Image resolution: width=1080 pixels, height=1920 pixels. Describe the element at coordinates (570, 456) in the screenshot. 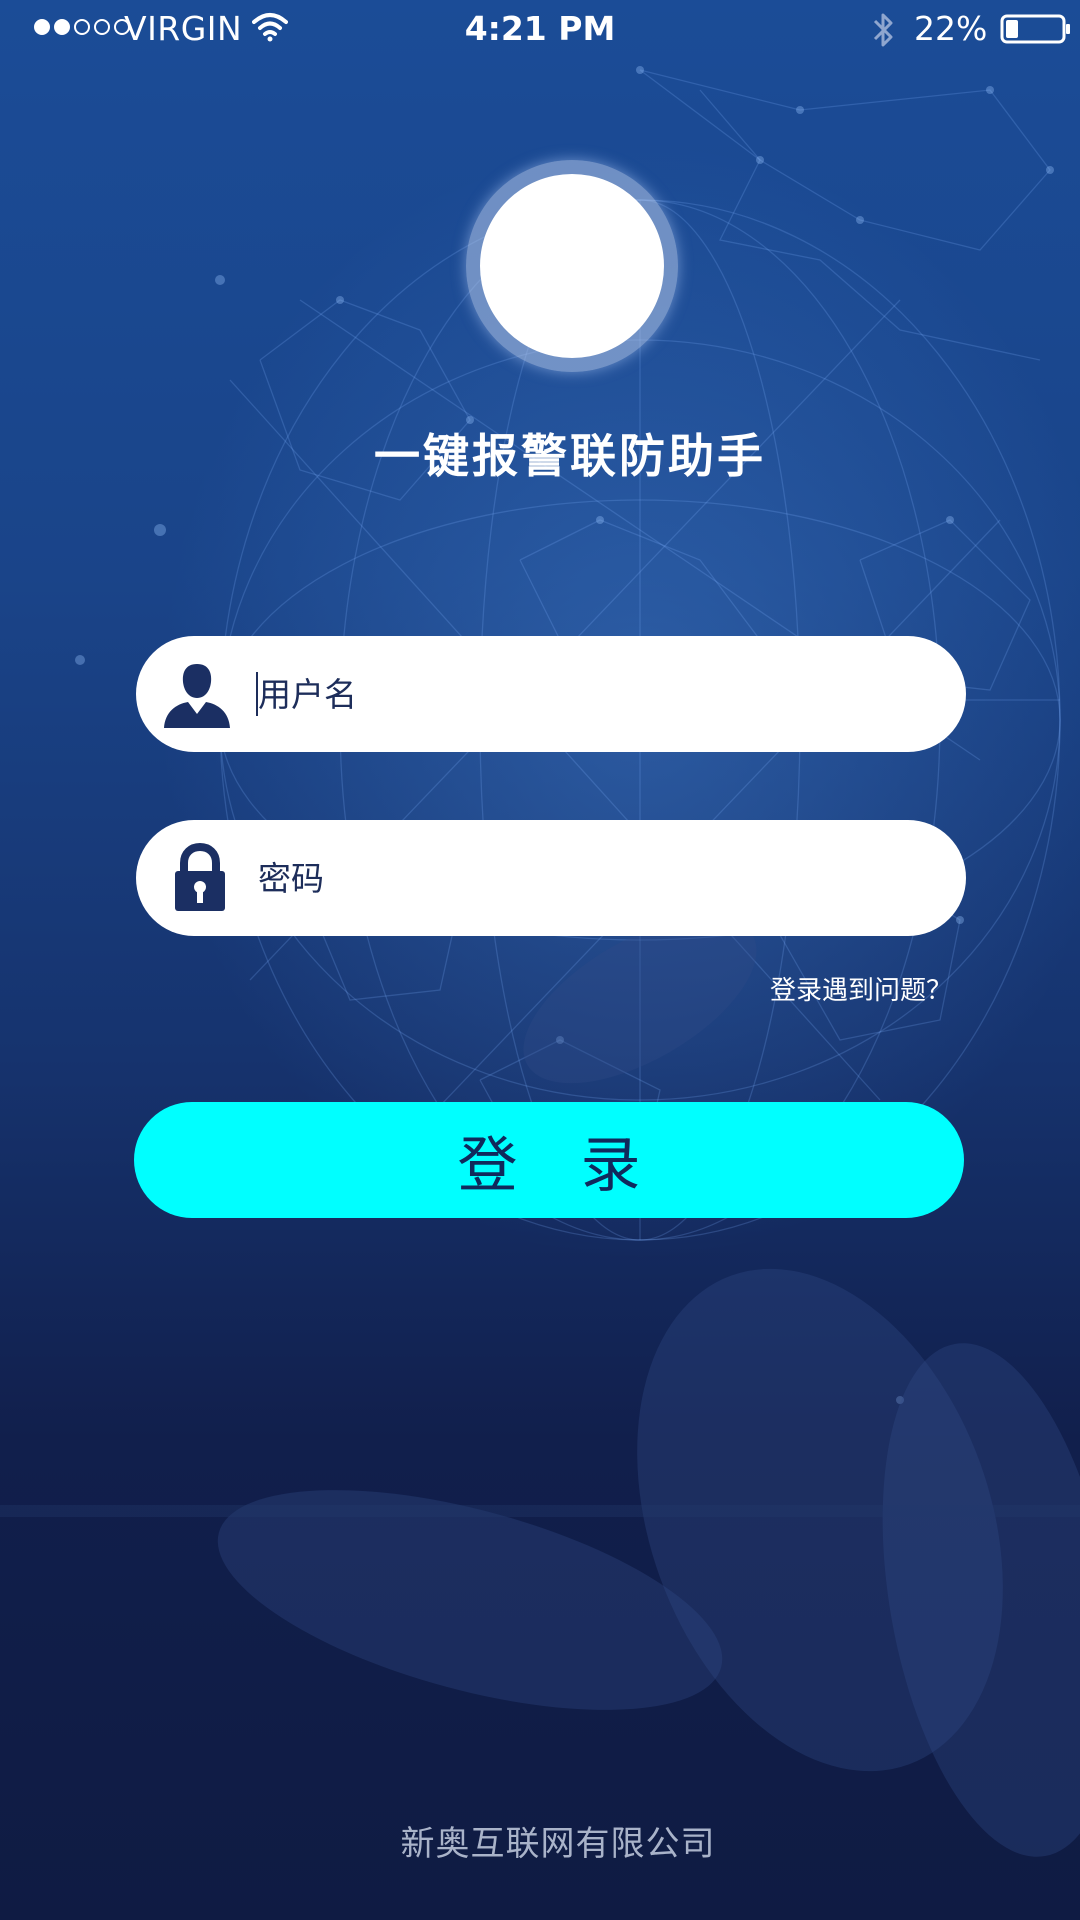

I see `app-title: 一键报警联防助手` at that location.